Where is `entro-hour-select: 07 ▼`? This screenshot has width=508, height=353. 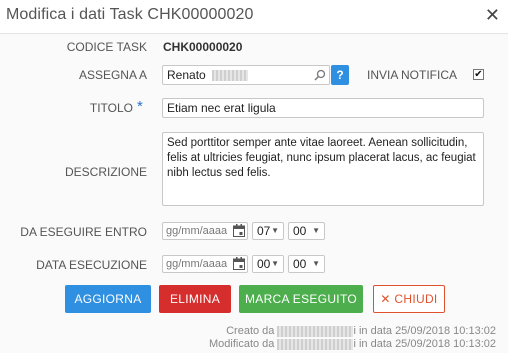
entro-hour-select: 07 ▼ is located at coordinates (268, 231).